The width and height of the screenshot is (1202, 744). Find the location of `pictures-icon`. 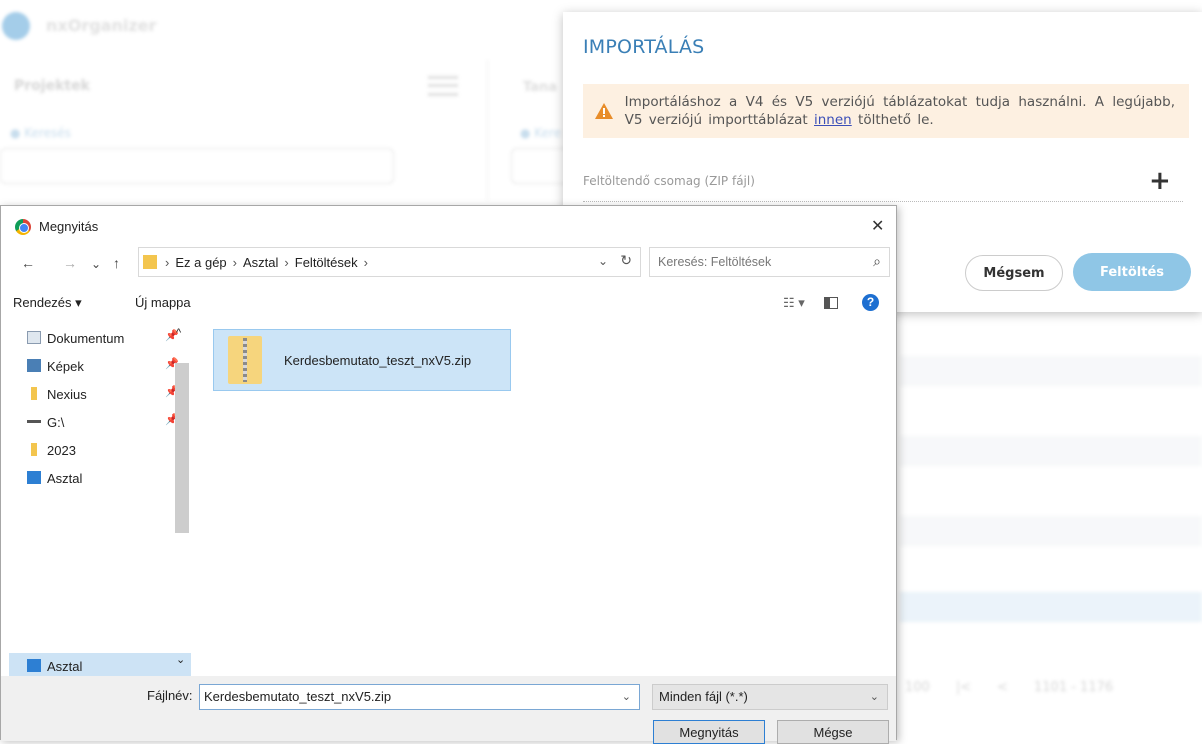

pictures-icon is located at coordinates (34, 365).